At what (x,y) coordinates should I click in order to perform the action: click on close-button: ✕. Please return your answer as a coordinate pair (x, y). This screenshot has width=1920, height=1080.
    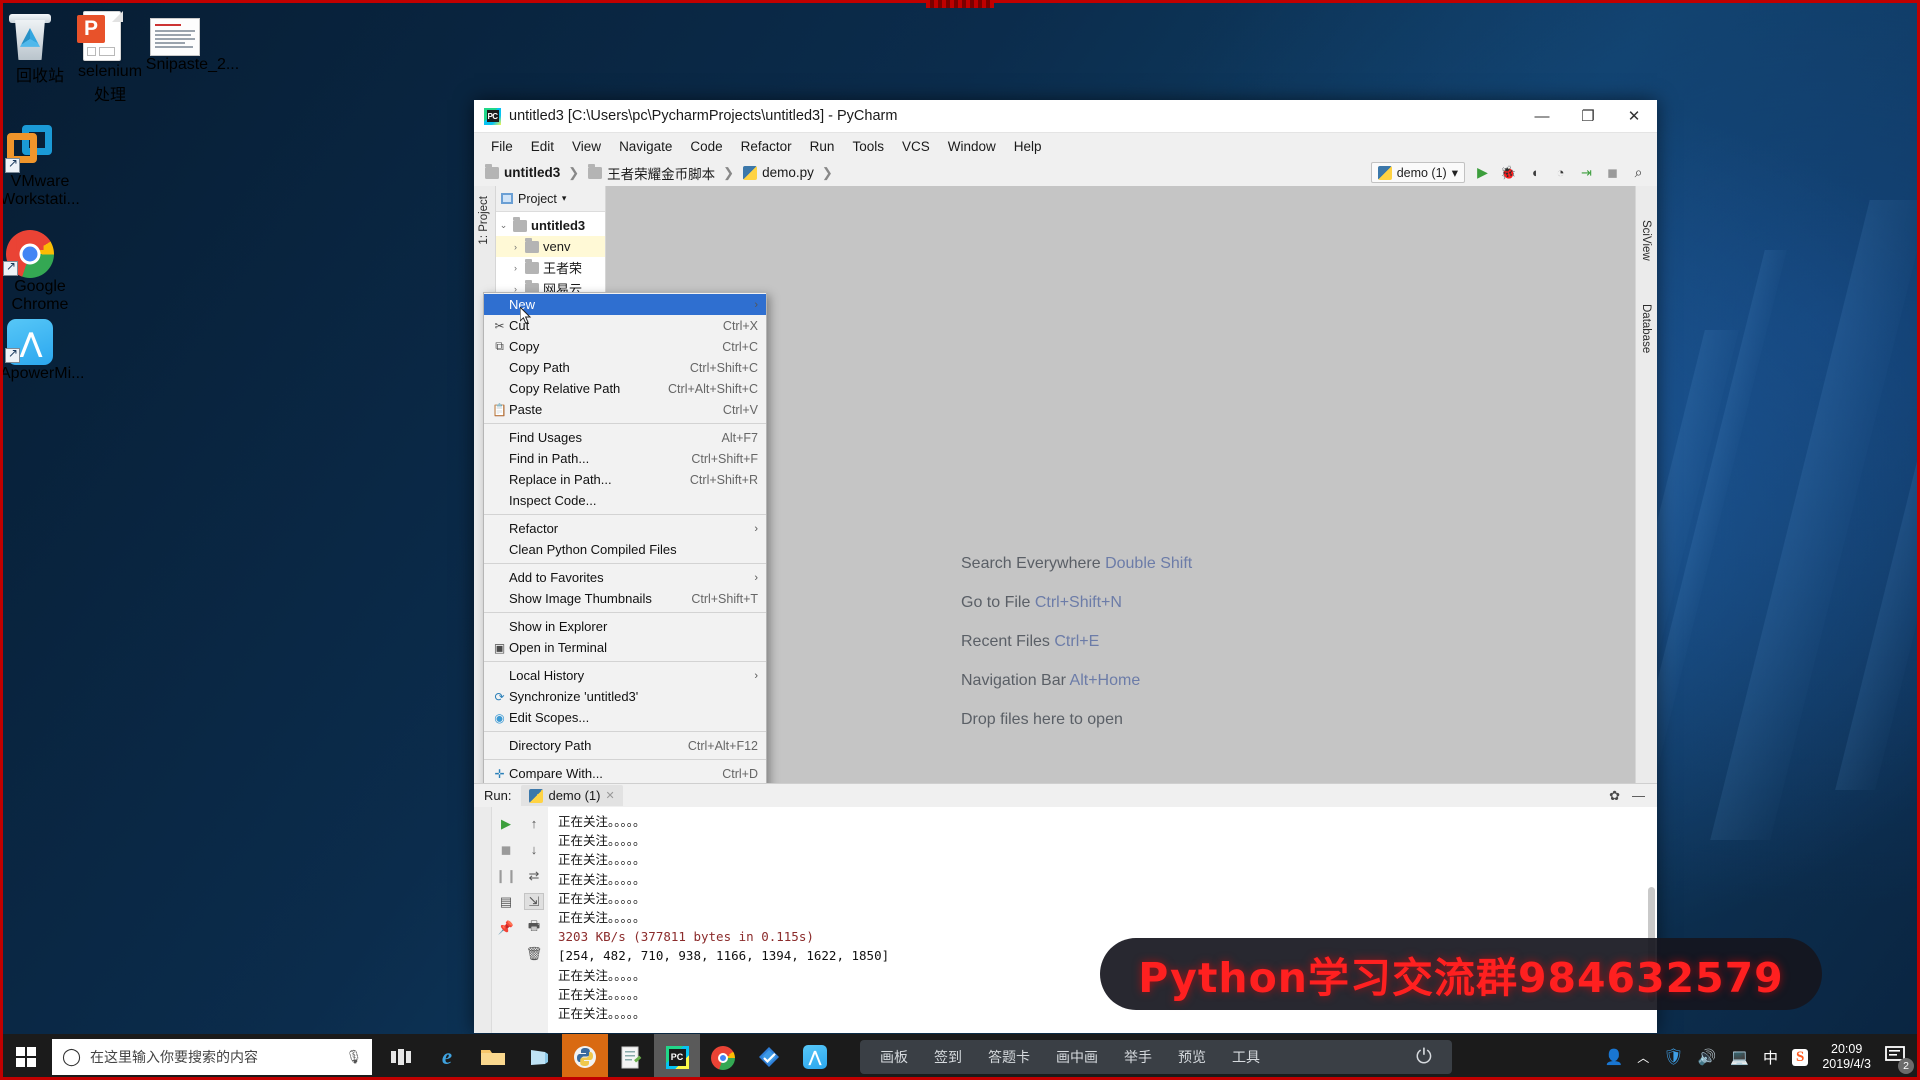
    Looking at the image, I should click on (1634, 116).